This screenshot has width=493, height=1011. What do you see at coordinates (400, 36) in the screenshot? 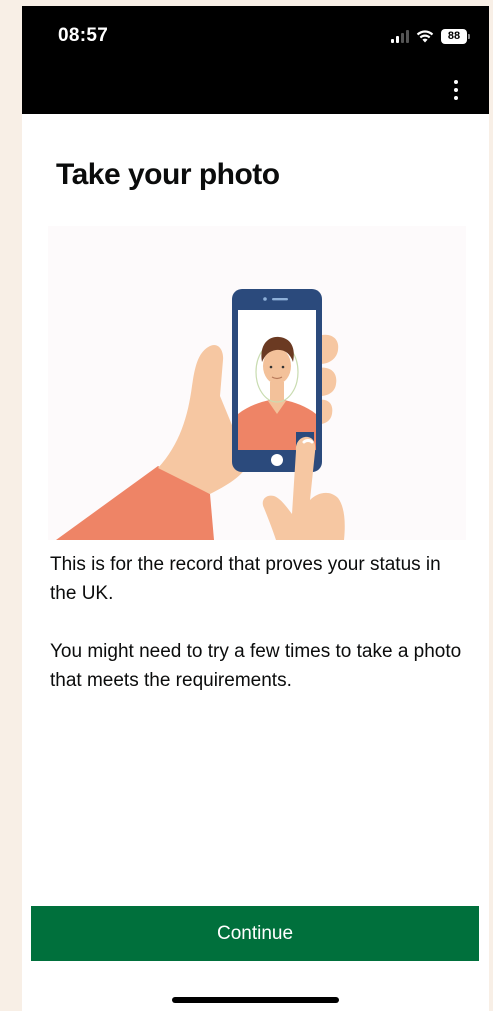
I see `signal-icon` at bounding box center [400, 36].